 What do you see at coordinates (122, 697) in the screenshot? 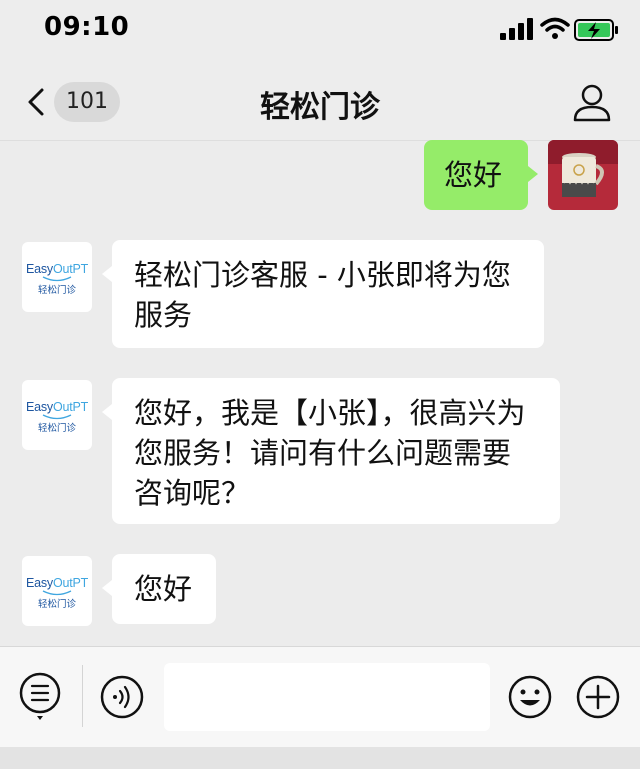
I see `voice-icon` at bounding box center [122, 697].